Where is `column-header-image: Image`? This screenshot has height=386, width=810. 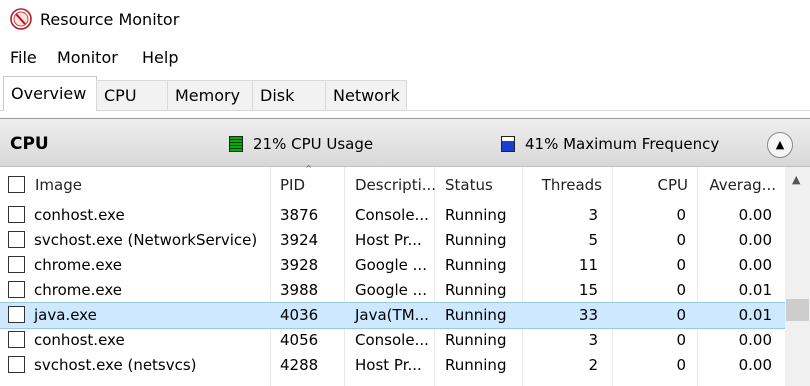
column-header-image: Image is located at coordinates (58, 185).